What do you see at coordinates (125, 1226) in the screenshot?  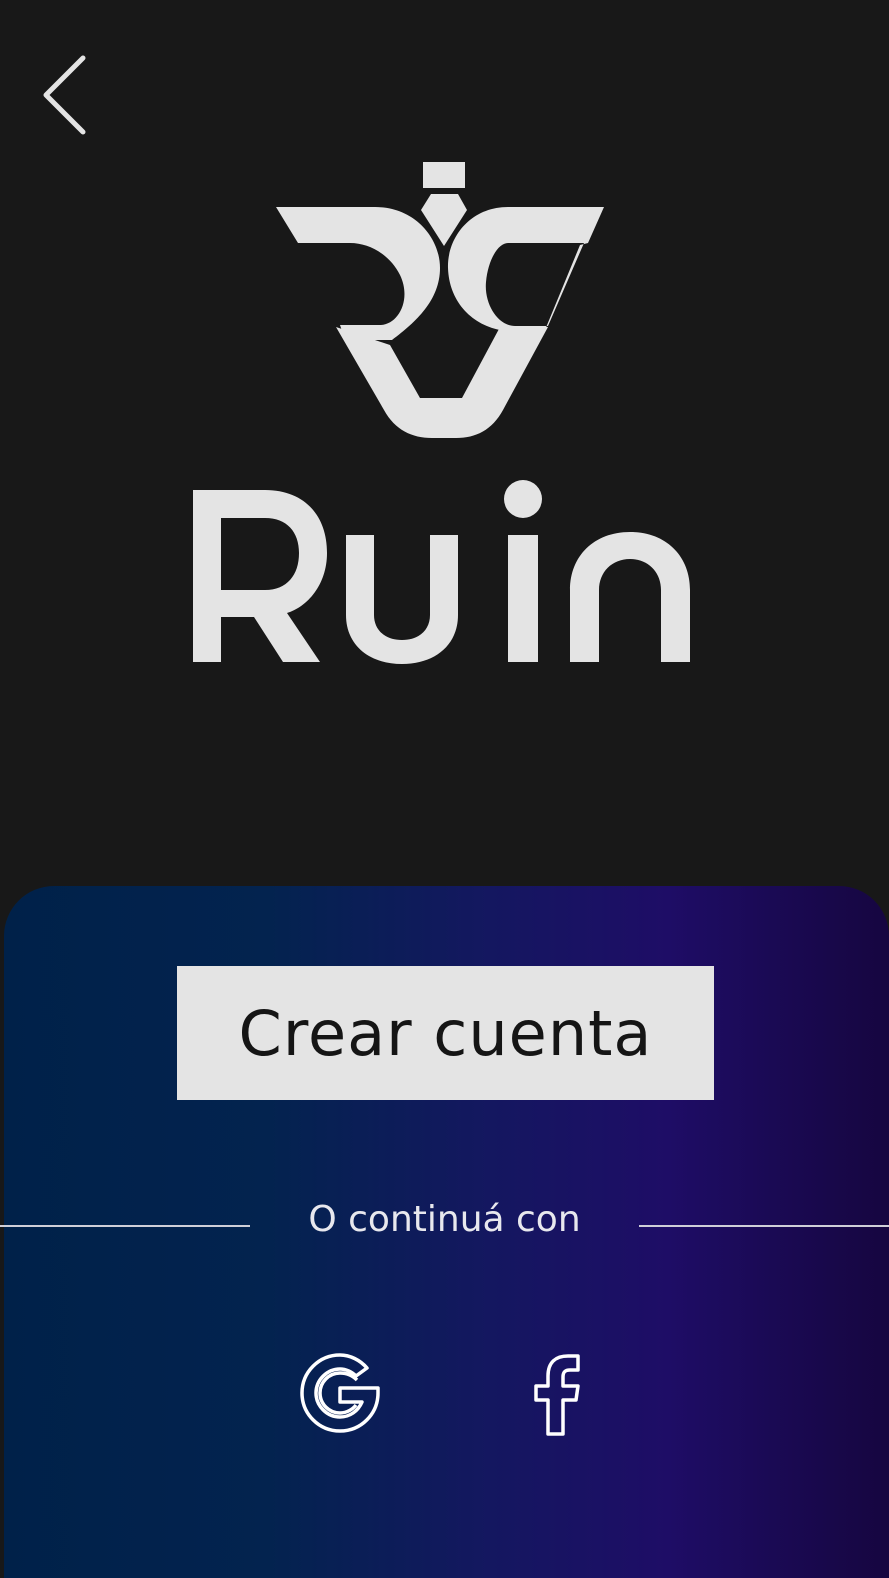 I see `divider-left` at bounding box center [125, 1226].